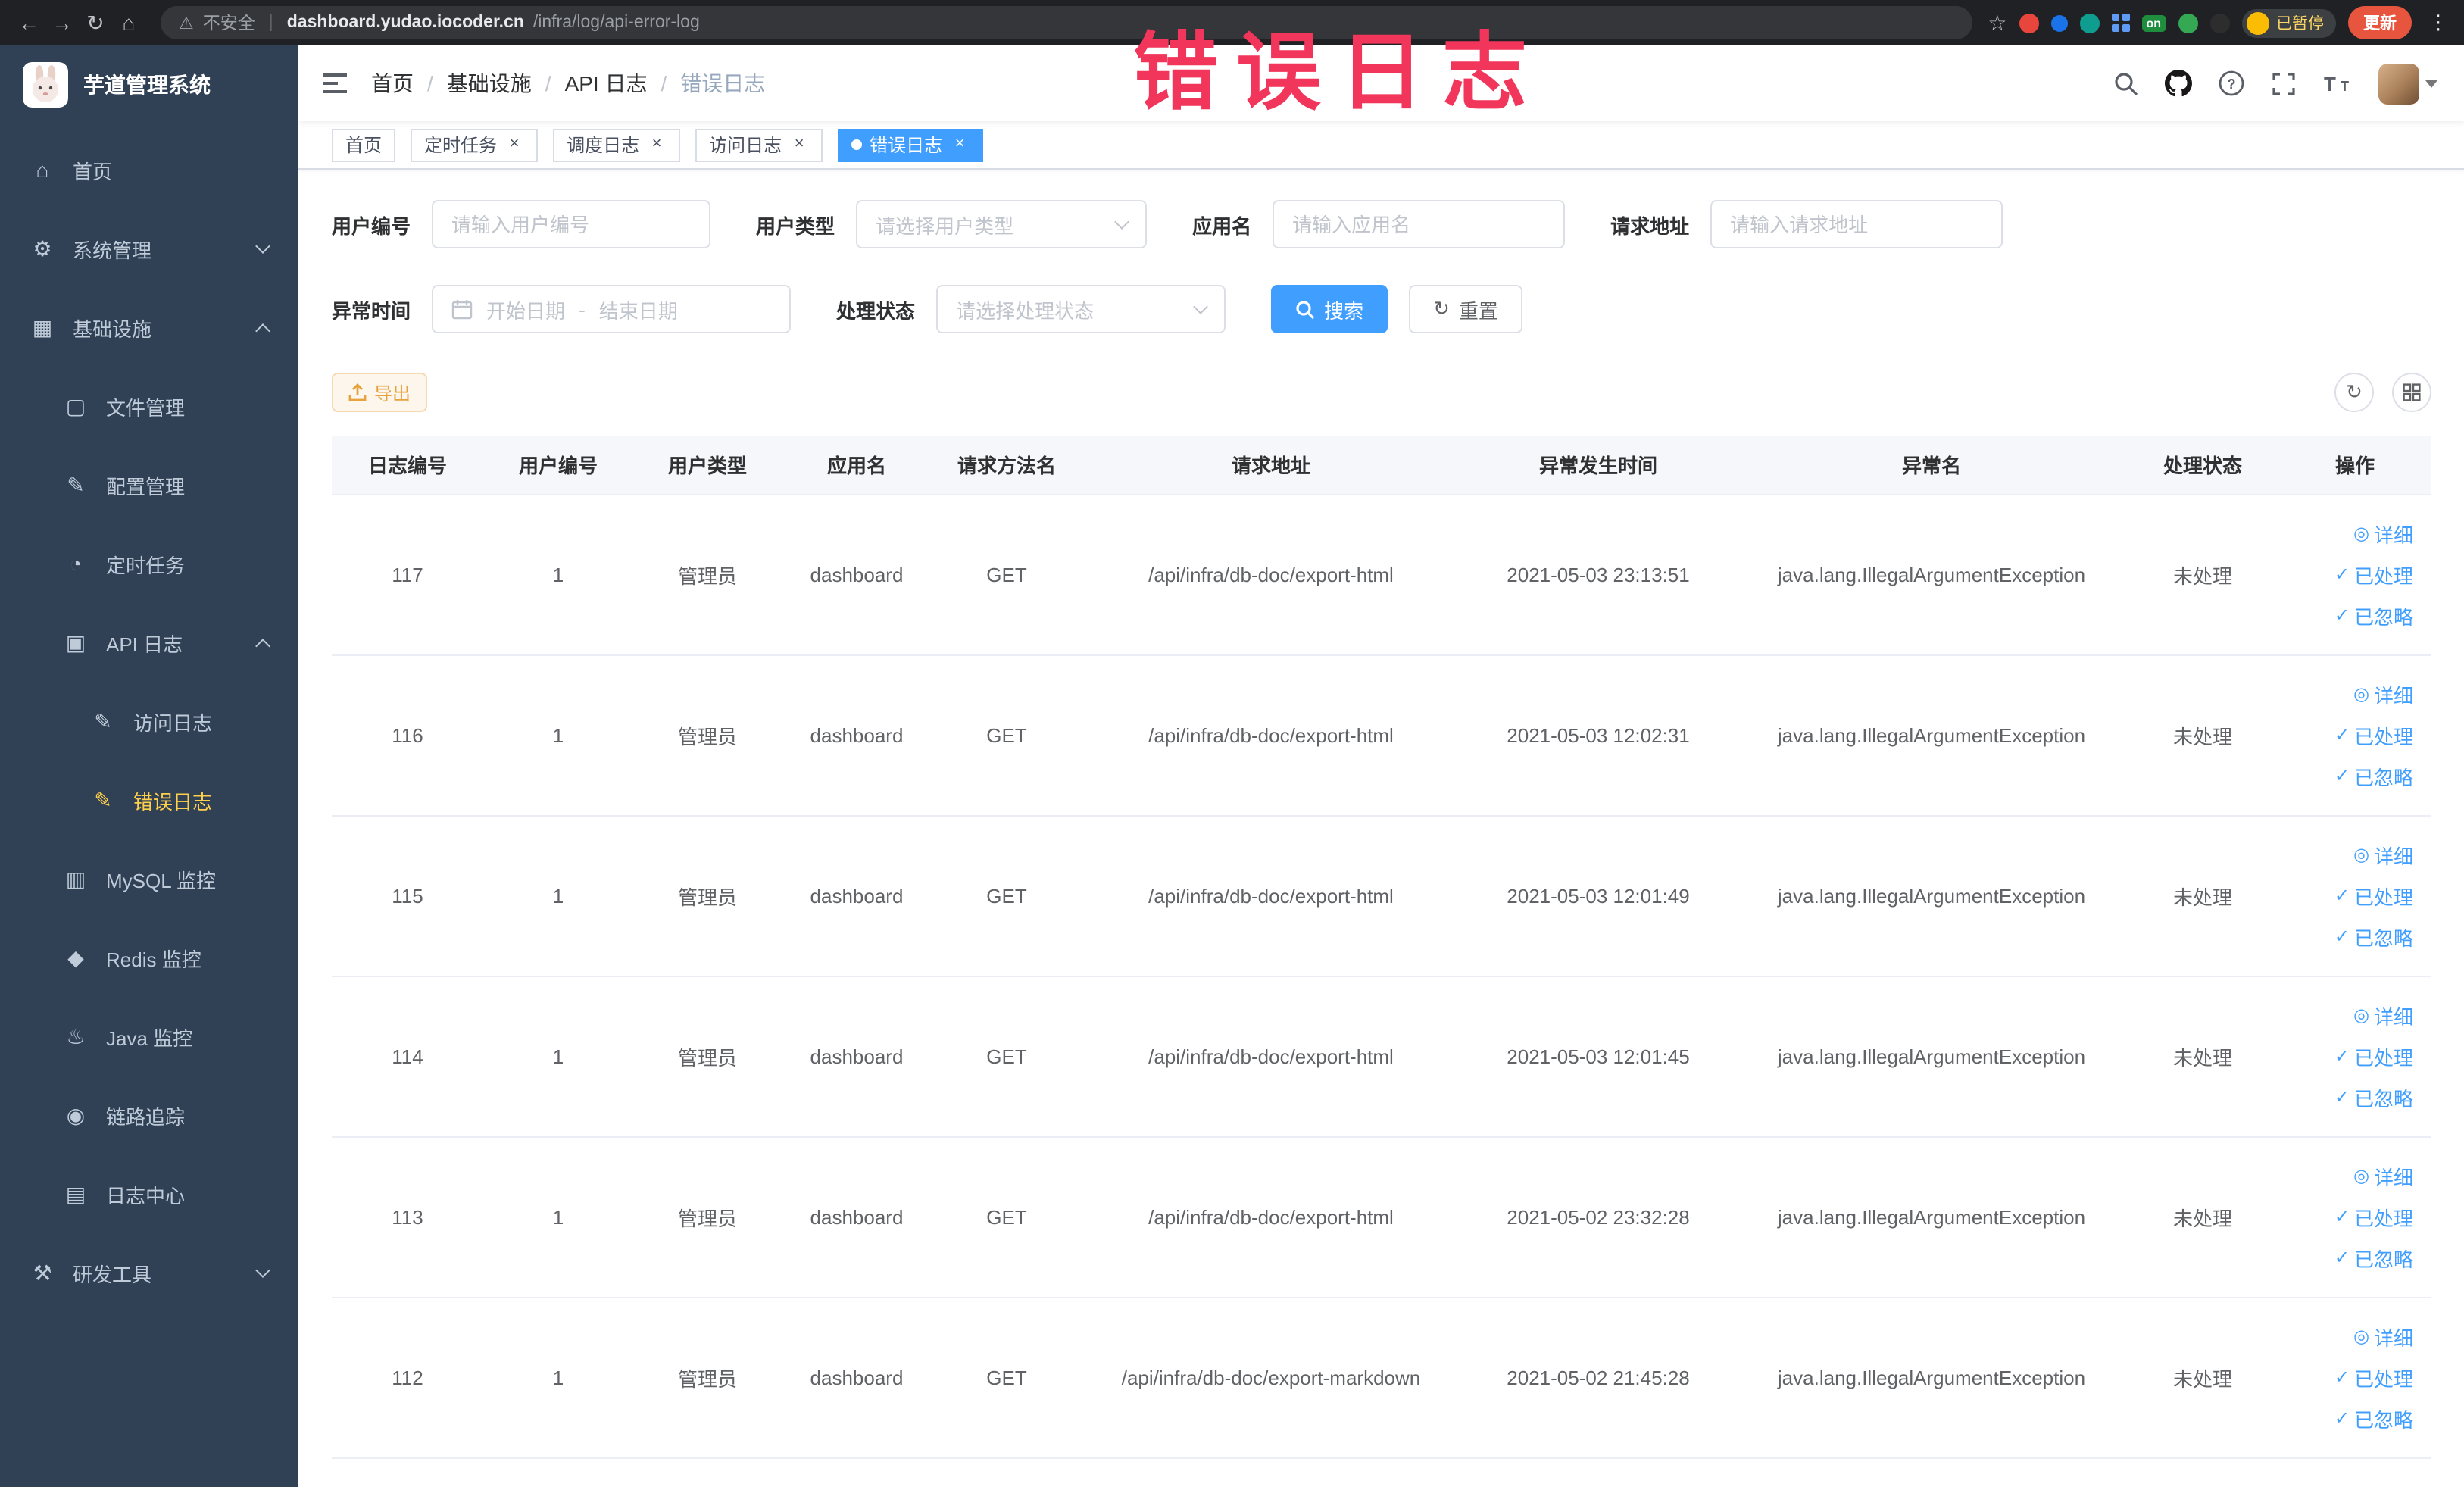 The image size is (2464, 1487). Describe the element at coordinates (112, 328) in the screenshot. I see `sidebar-item-label: 基础设施` at that location.